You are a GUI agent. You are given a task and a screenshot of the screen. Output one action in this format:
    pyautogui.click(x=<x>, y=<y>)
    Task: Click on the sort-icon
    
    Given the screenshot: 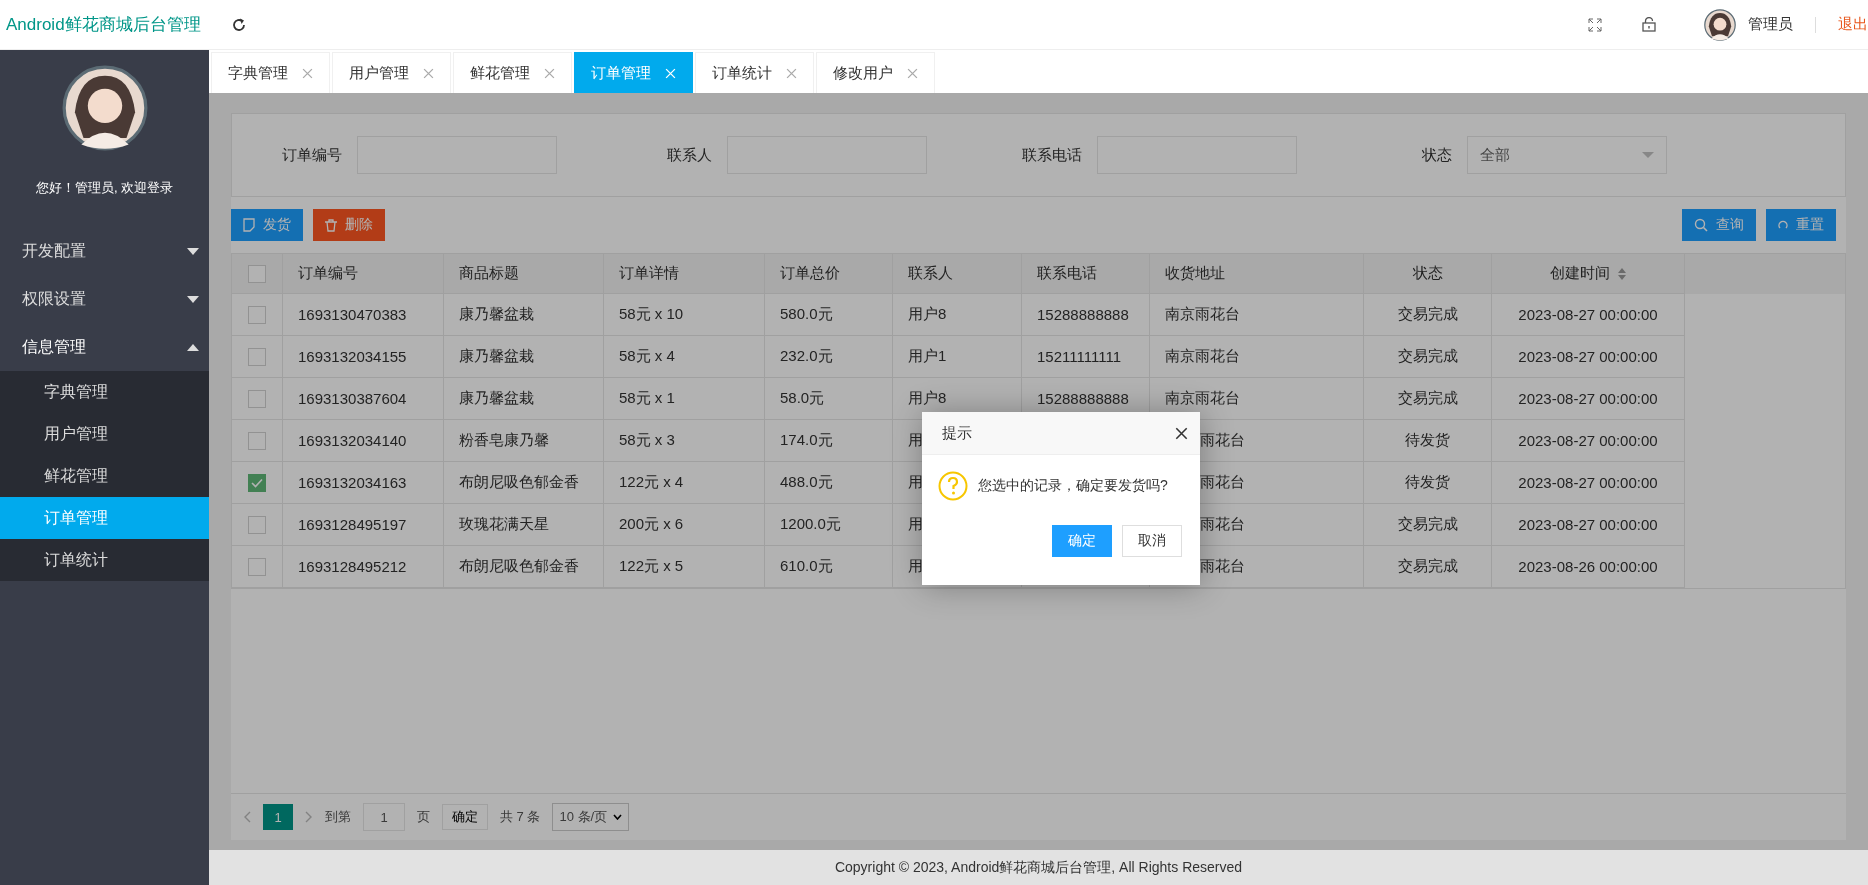 What is the action you would take?
    pyautogui.click(x=1622, y=273)
    